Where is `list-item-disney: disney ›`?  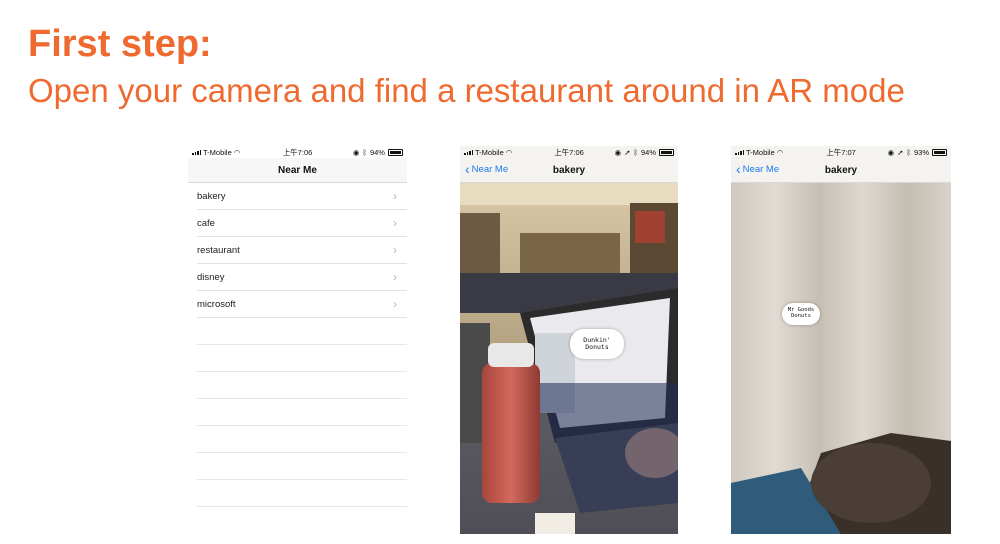
list-item-disney: disney › is located at coordinates (302, 277).